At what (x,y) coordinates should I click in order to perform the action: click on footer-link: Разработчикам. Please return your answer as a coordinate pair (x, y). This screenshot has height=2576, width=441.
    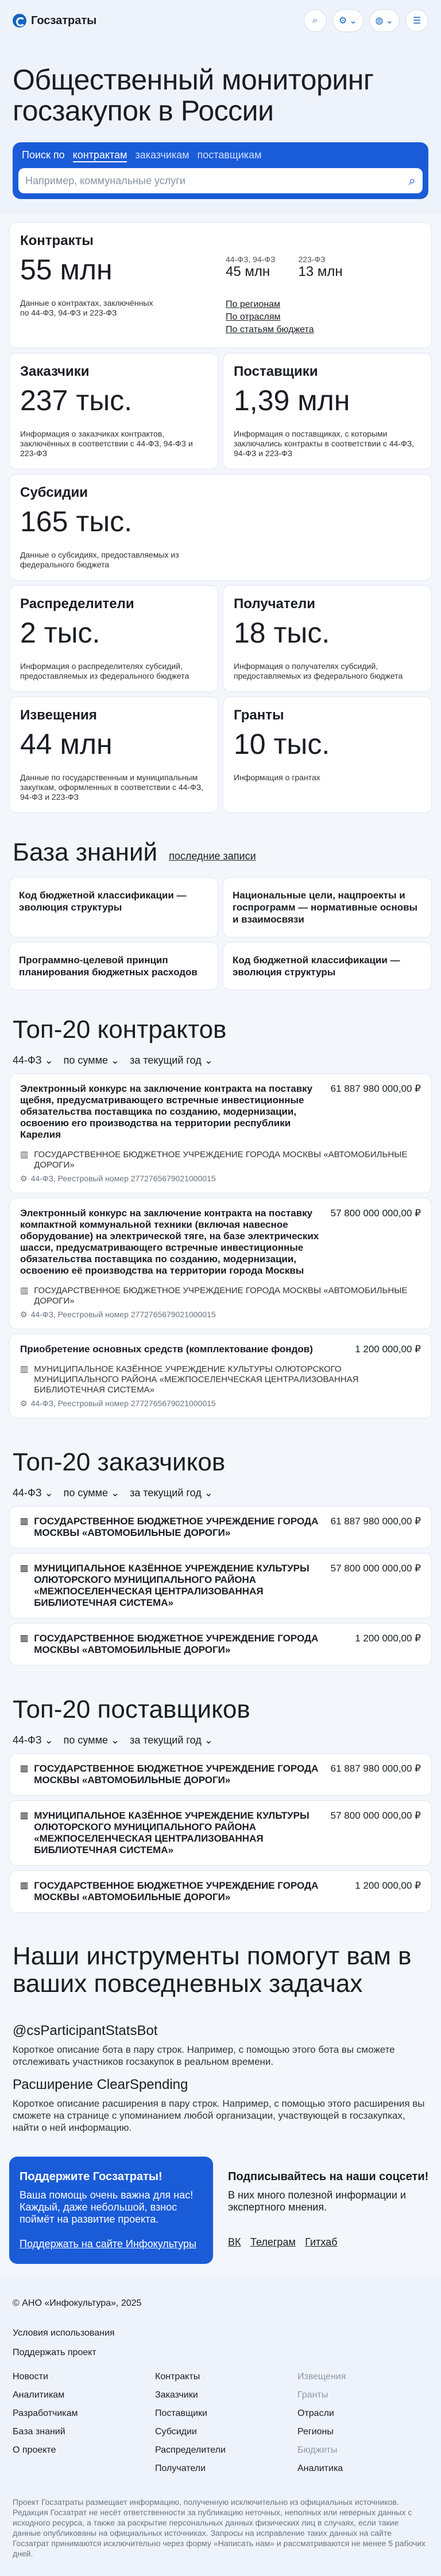
    Looking at the image, I should click on (78, 2413).